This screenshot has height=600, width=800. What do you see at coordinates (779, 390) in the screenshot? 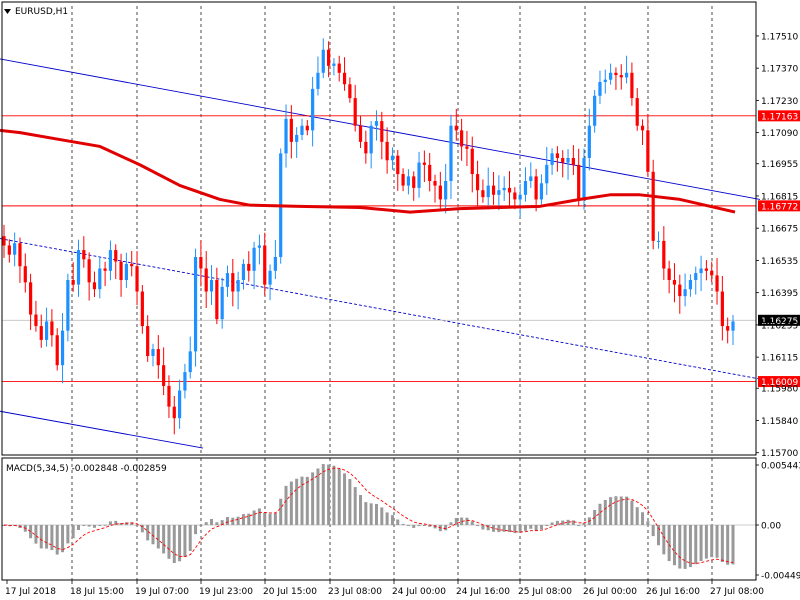
I see `price-tick-label: 1.15980` at bounding box center [779, 390].